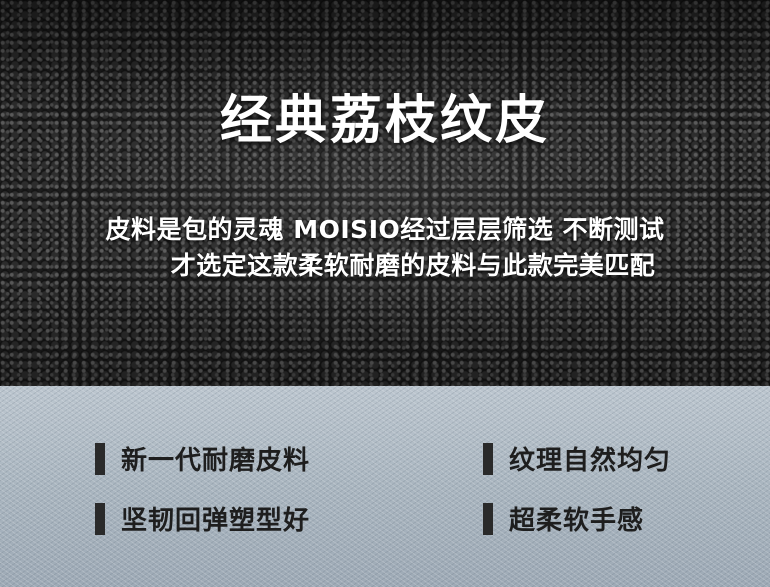  I want to click on feature-item: 新一代耐磨皮料, so click(202, 458).